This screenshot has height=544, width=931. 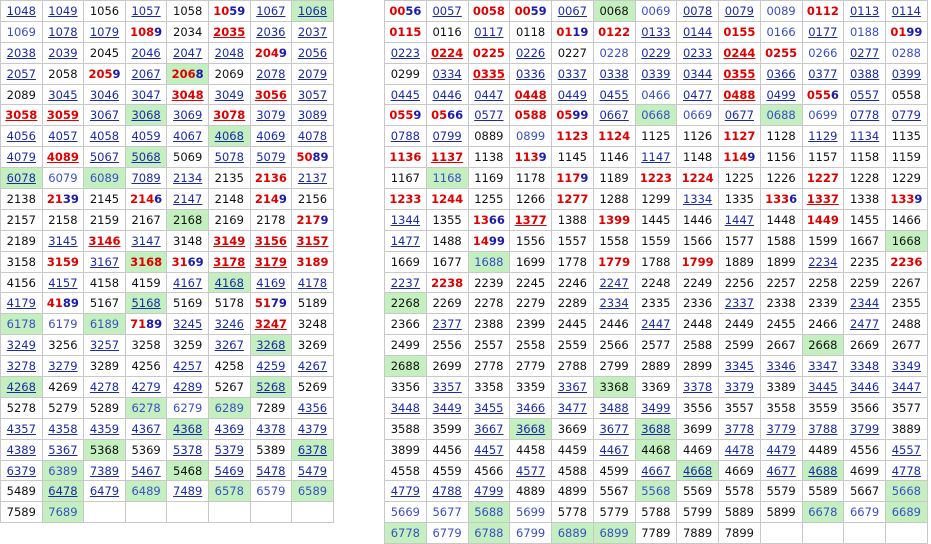 What do you see at coordinates (447, 407) in the screenshot?
I see `cell-value: 3449` at bounding box center [447, 407].